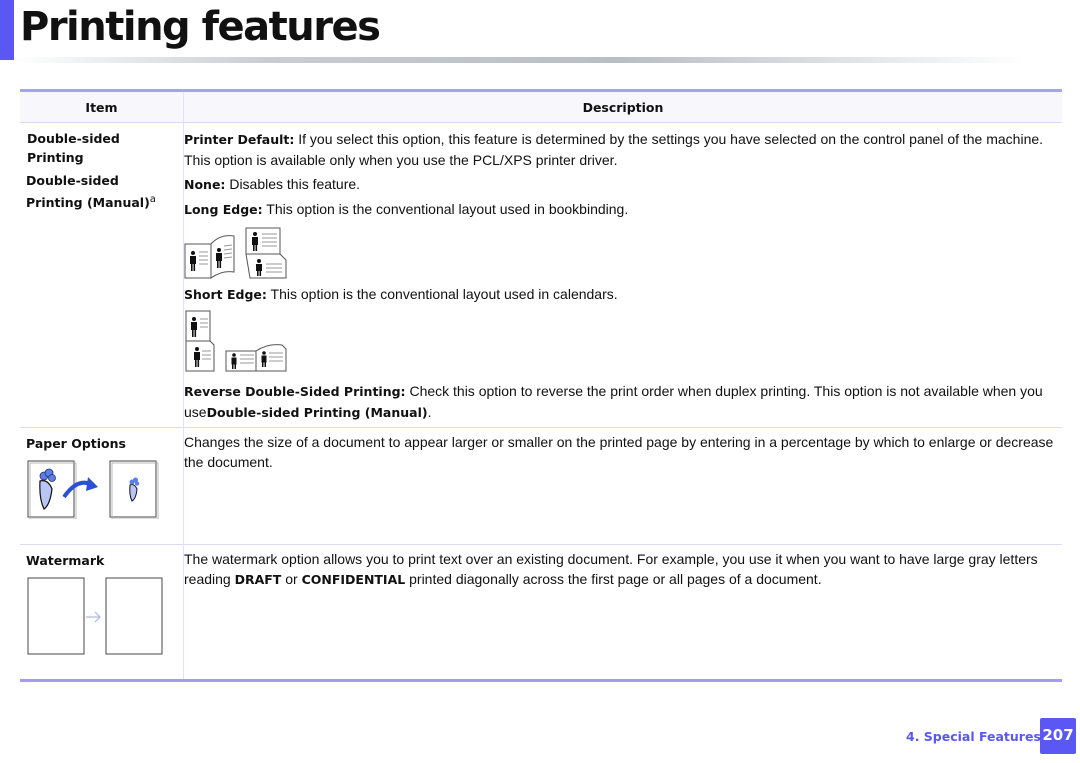 This screenshot has height=763, width=1080. I want to click on footer-section-link: 4. Special Features, so click(973, 736).